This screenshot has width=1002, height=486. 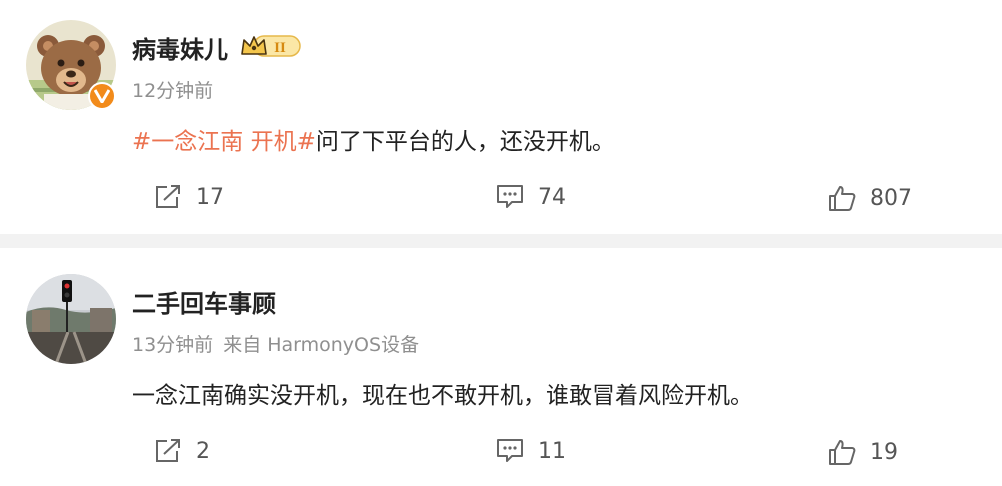 I want to click on share-button: 2, so click(x=182, y=451).